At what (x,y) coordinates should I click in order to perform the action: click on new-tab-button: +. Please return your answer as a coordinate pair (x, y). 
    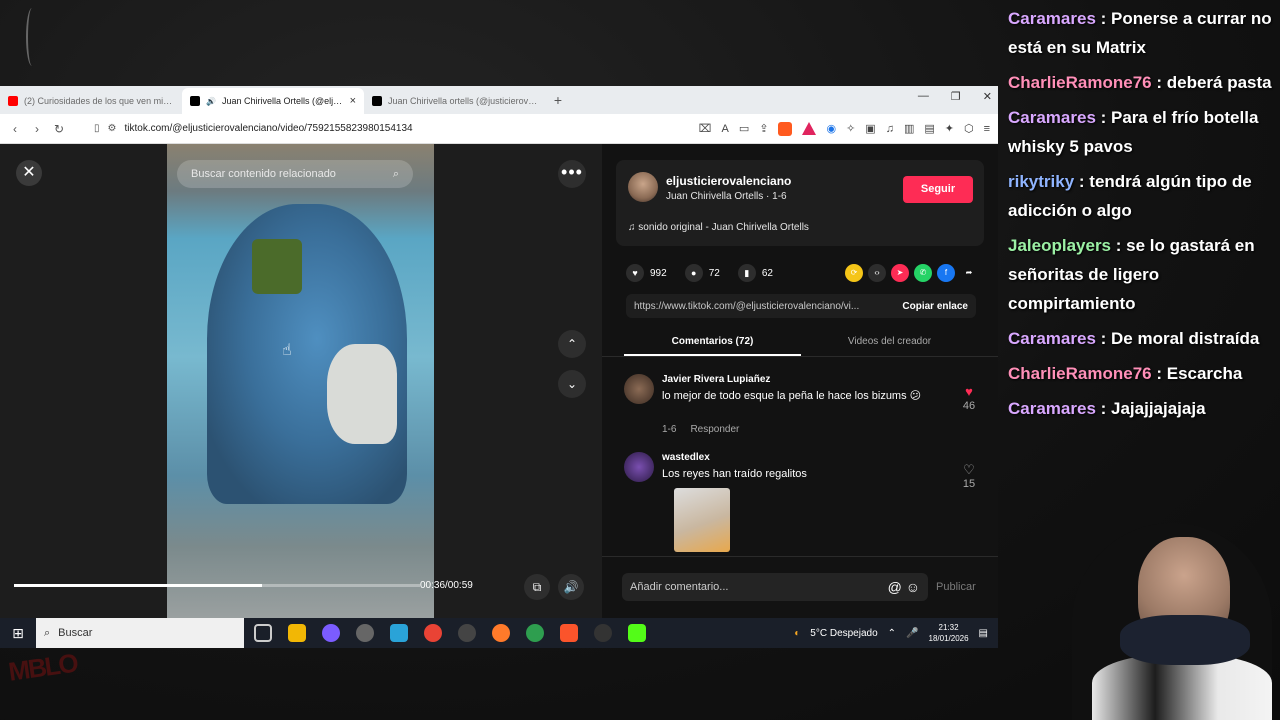
    Looking at the image, I should click on (558, 100).